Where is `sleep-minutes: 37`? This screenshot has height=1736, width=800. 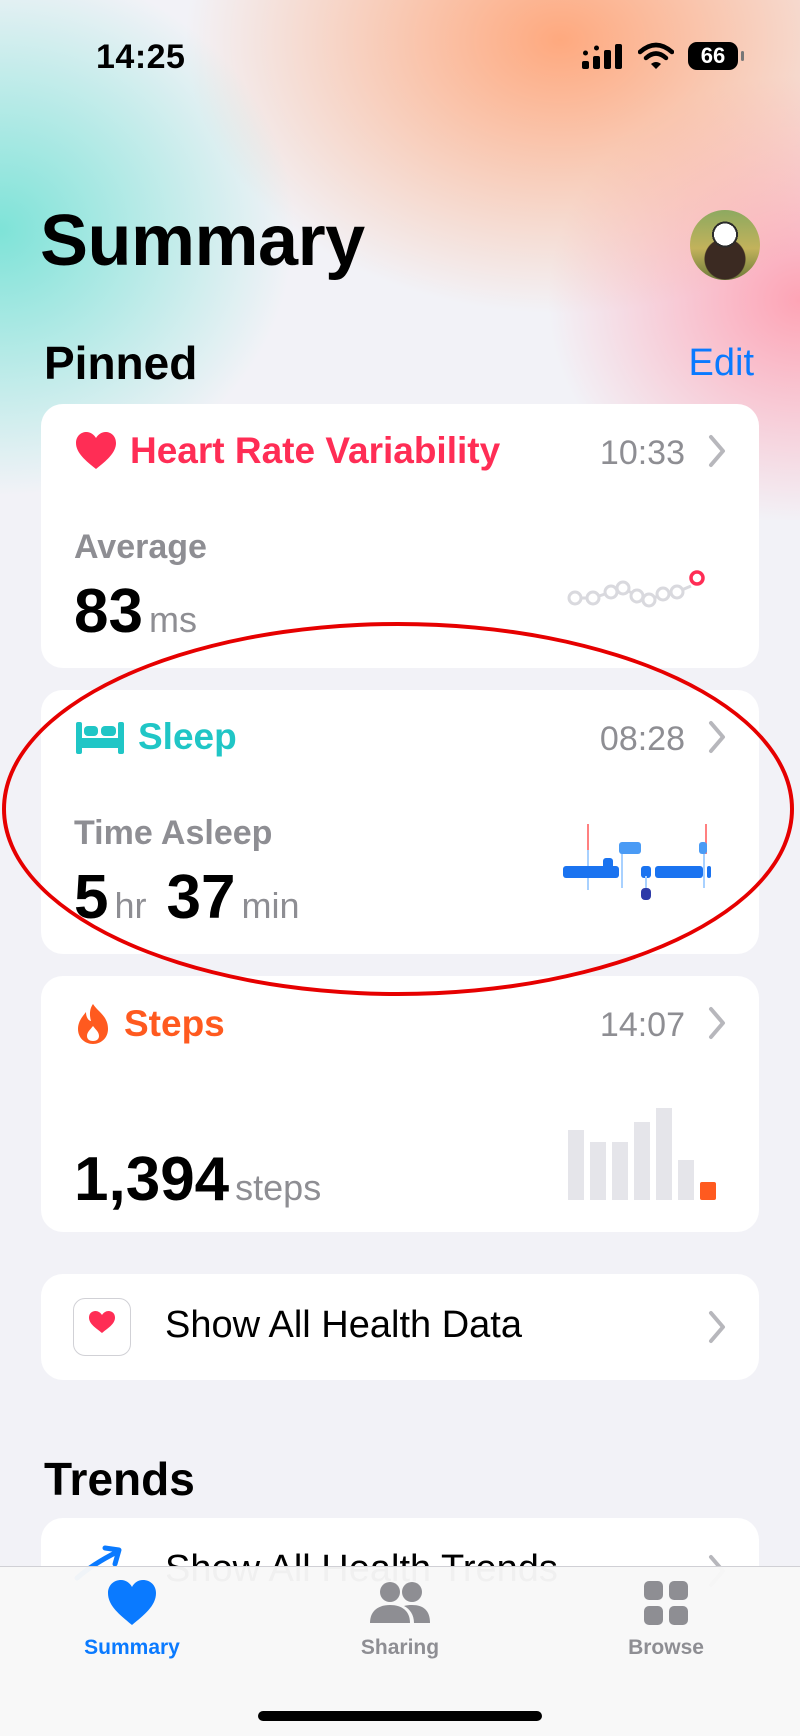
sleep-minutes: 37 is located at coordinates (201, 897).